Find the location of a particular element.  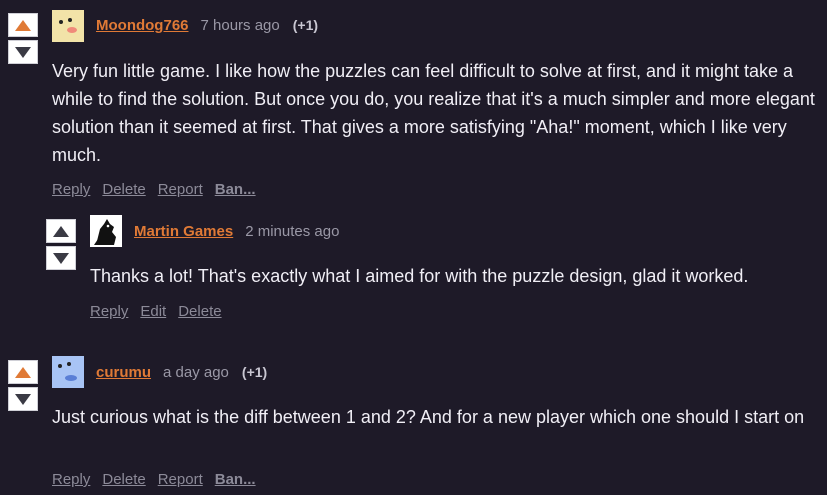

comment-actions: Reply Edit Delete is located at coordinates (156, 311).